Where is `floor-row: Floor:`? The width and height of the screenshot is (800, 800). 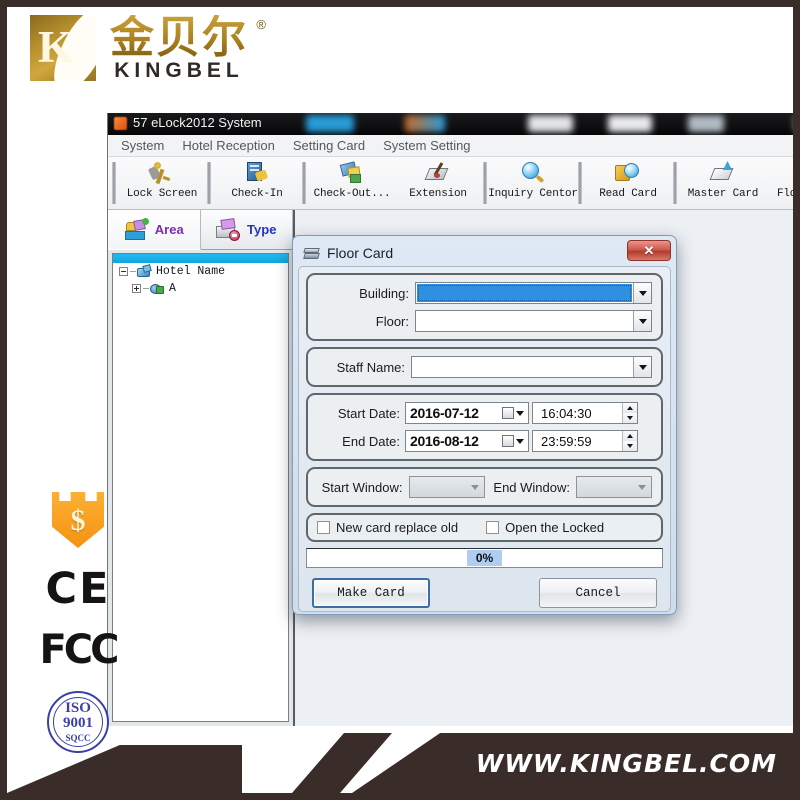 floor-row: Floor: is located at coordinates (484, 321).